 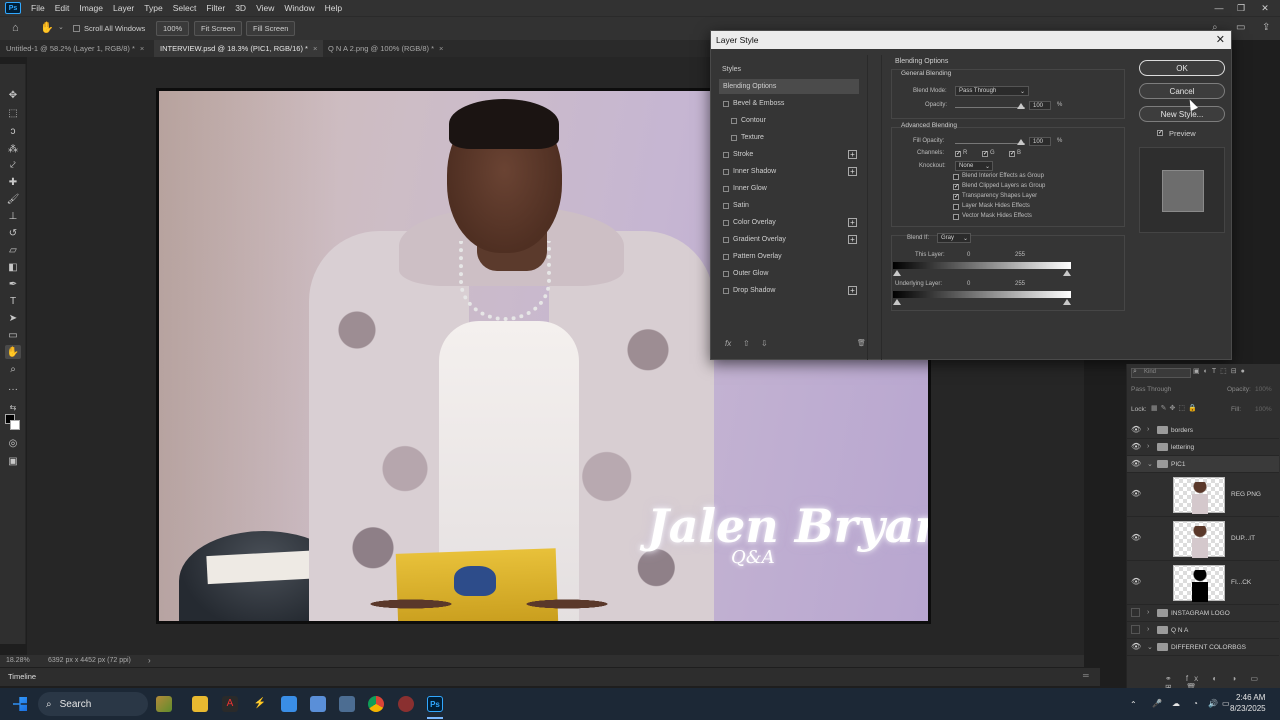 I want to click on history-brush-icon: ↺, so click(x=13, y=233).